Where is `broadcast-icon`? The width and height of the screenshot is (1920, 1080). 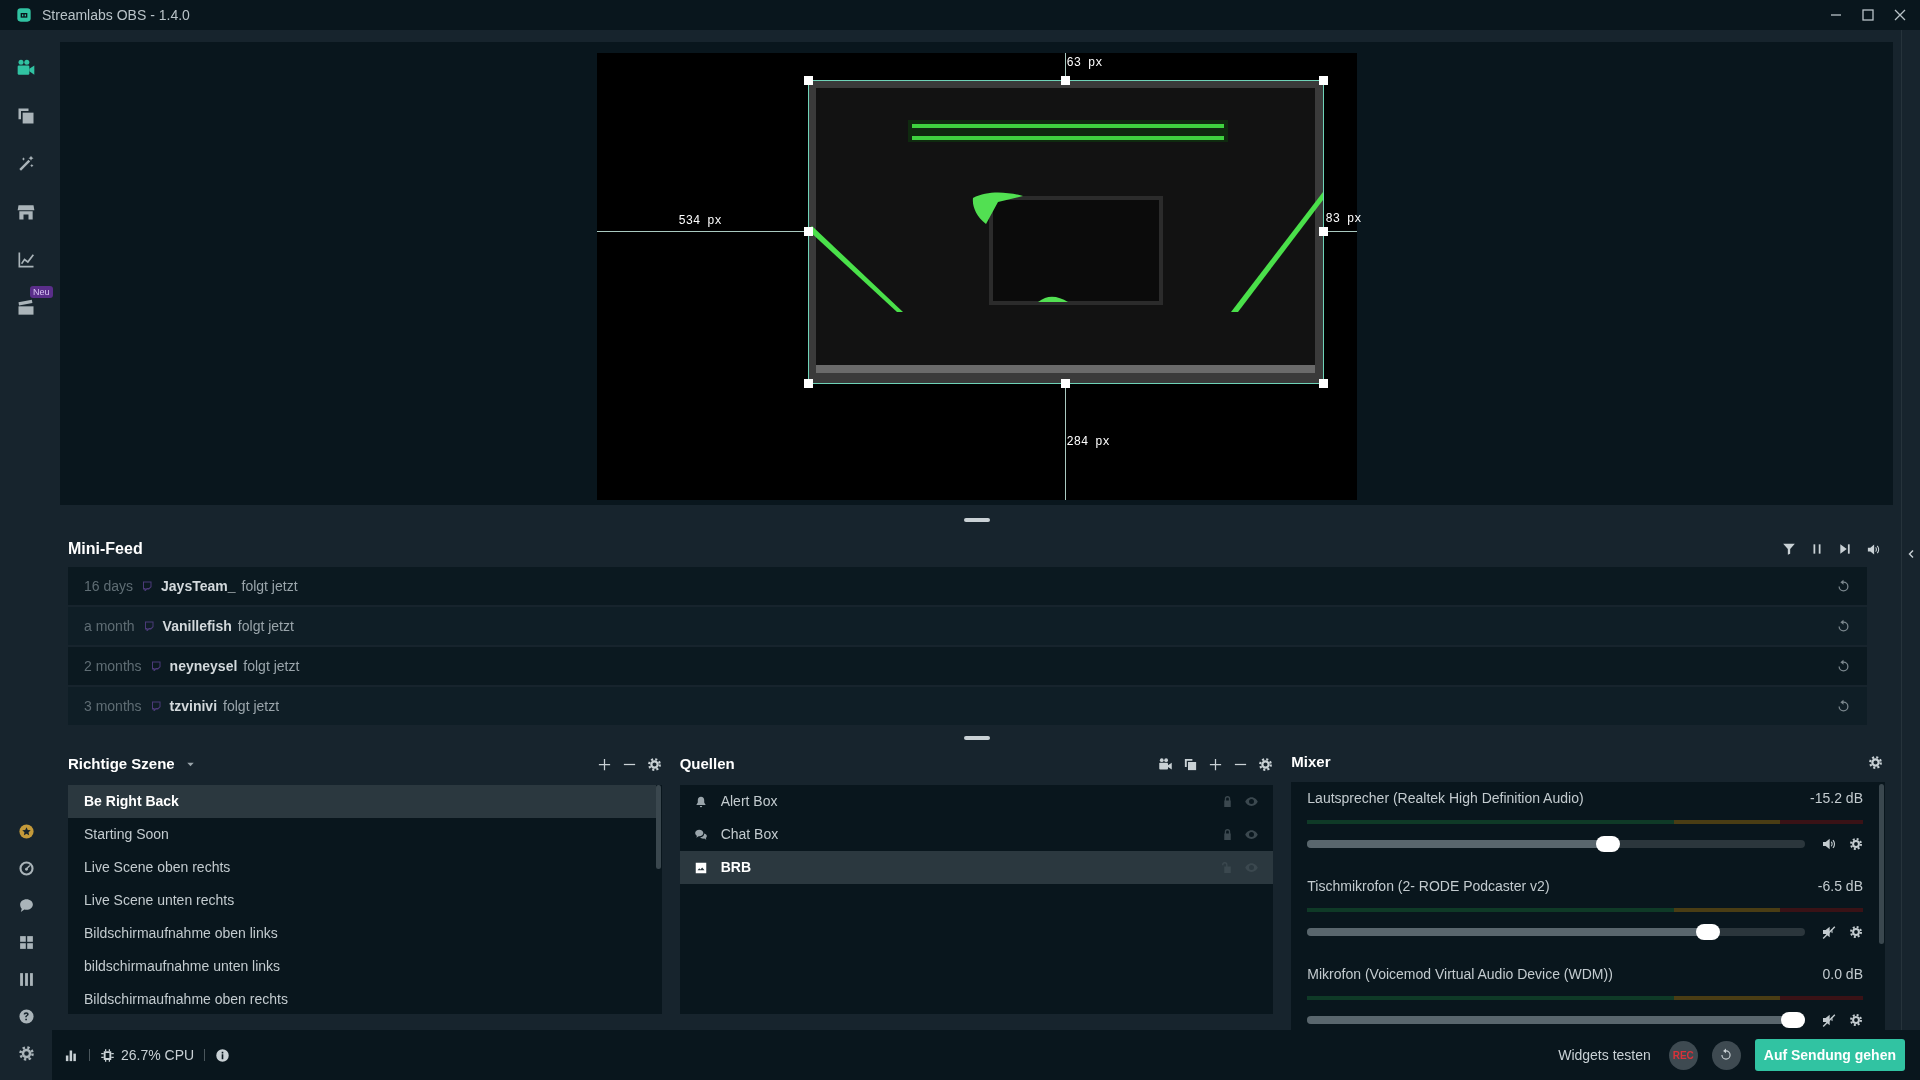
broadcast-icon is located at coordinates (1166, 764).